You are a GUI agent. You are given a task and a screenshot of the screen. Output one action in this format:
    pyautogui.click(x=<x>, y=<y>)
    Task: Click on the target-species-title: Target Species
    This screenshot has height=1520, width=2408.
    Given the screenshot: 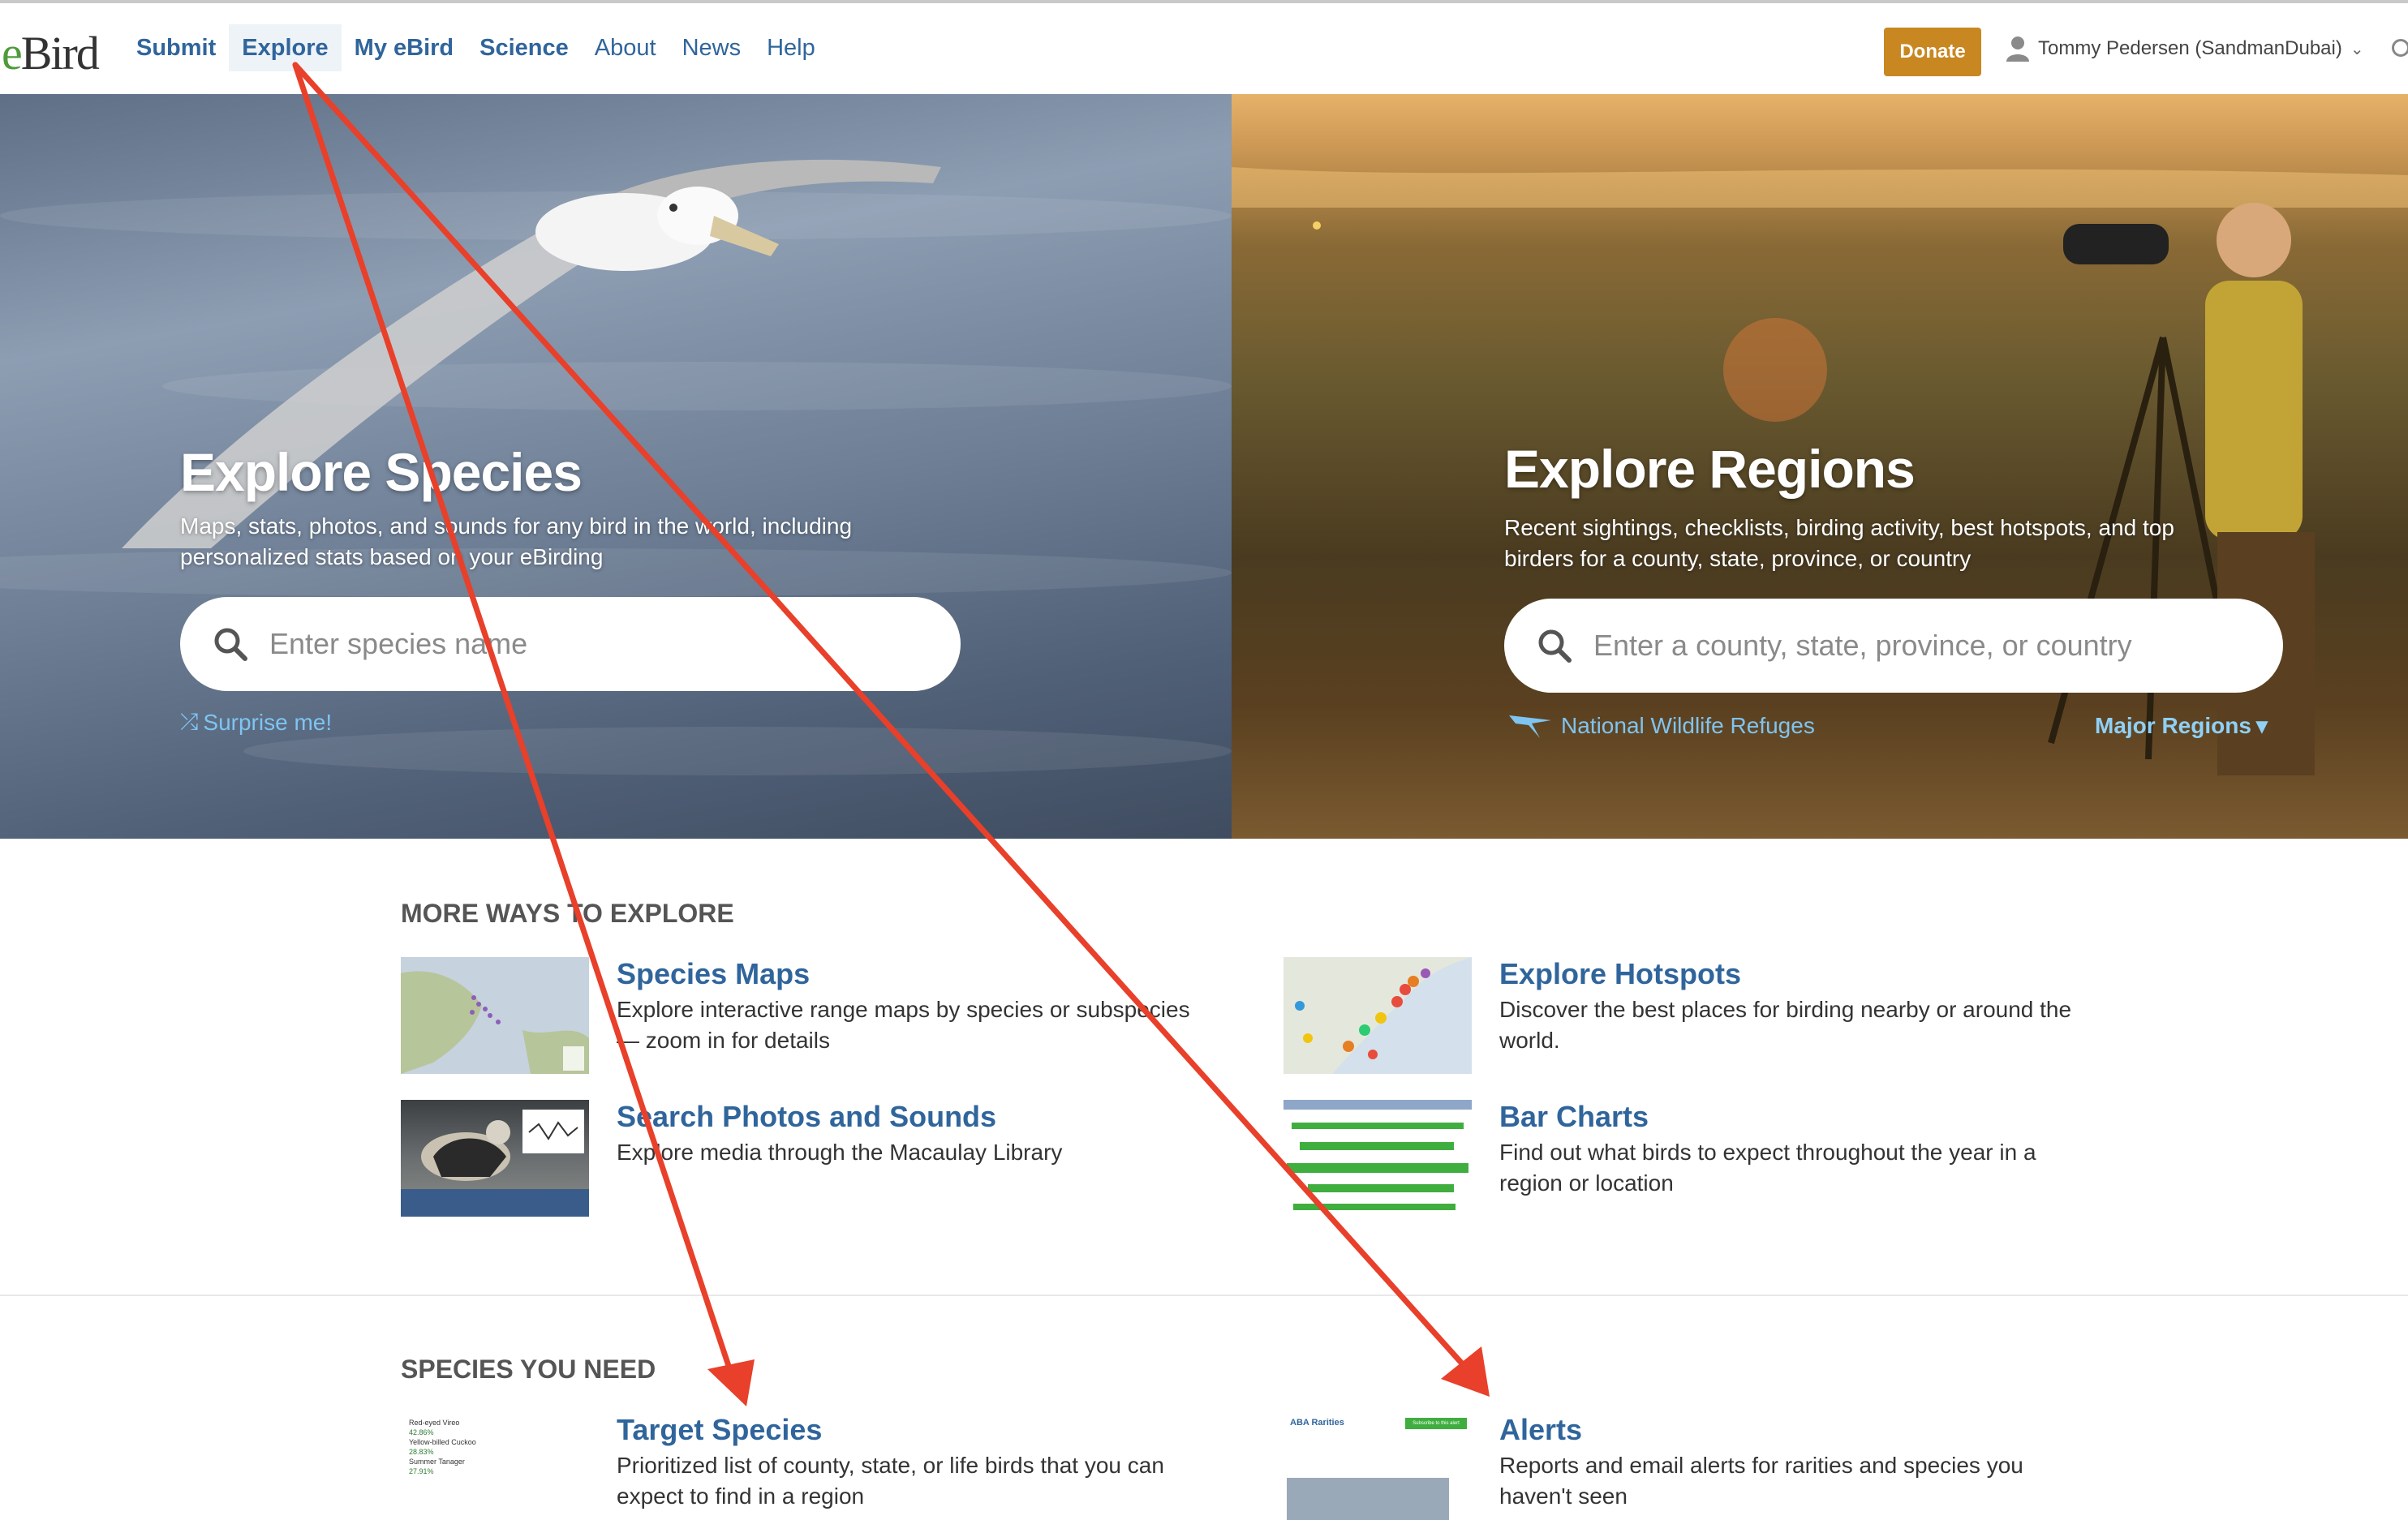 What is the action you would take?
    pyautogui.click(x=915, y=1430)
    